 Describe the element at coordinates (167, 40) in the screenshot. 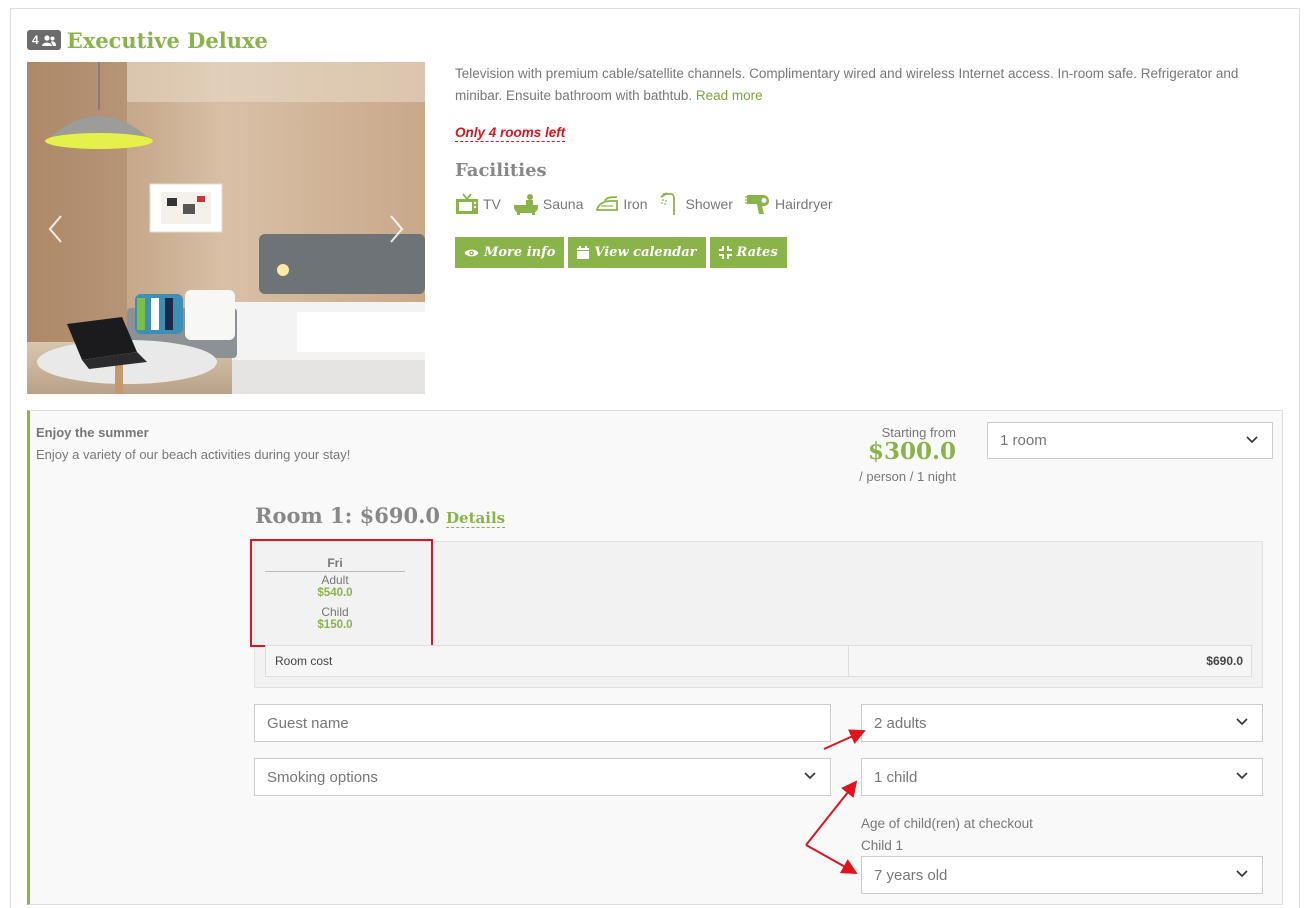

I see `room-title: Executive Deluxe` at that location.